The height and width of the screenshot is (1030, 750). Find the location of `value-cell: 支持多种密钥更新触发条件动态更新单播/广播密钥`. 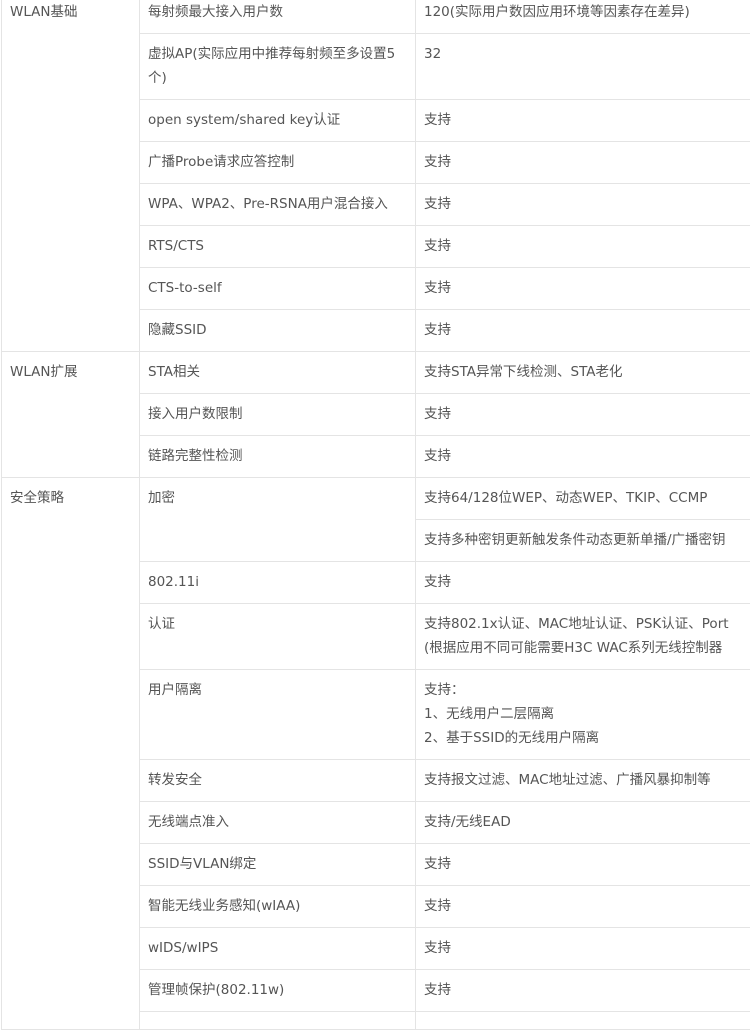

value-cell: 支持多种密钥更新触发条件动态更新单播/广播密钥 is located at coordinates (583, 541).